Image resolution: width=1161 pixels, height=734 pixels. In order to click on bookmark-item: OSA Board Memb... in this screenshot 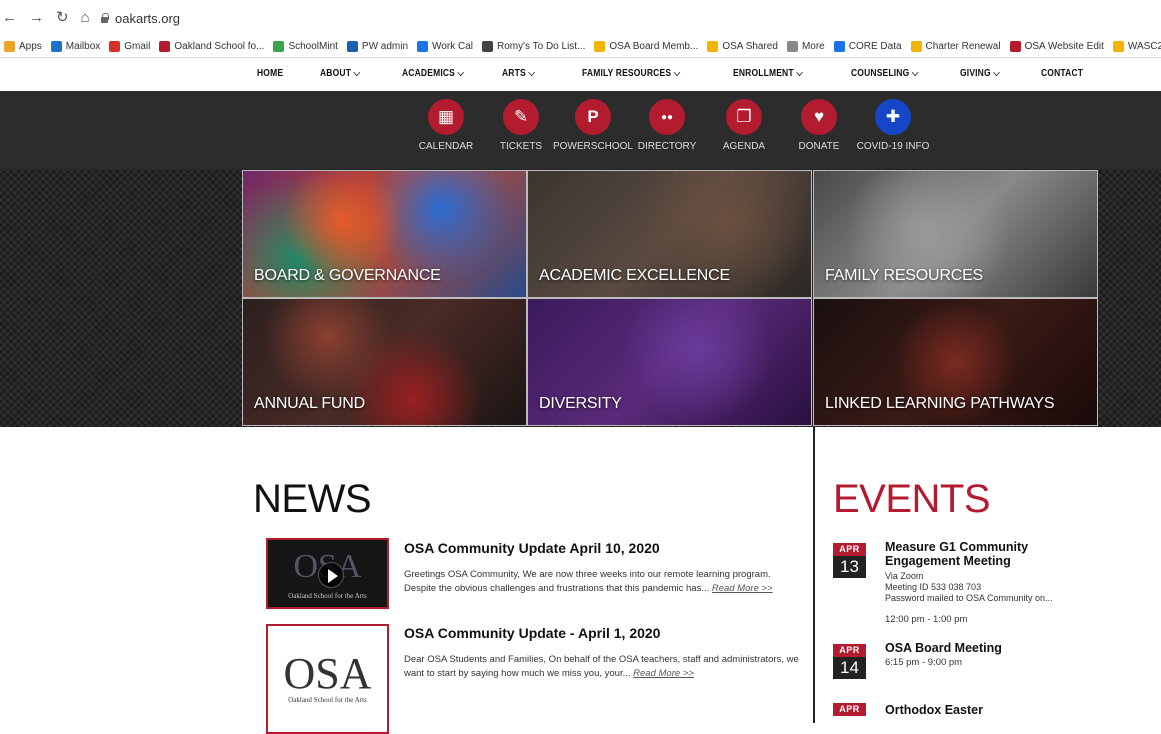, I will do `click(646, 46)`.